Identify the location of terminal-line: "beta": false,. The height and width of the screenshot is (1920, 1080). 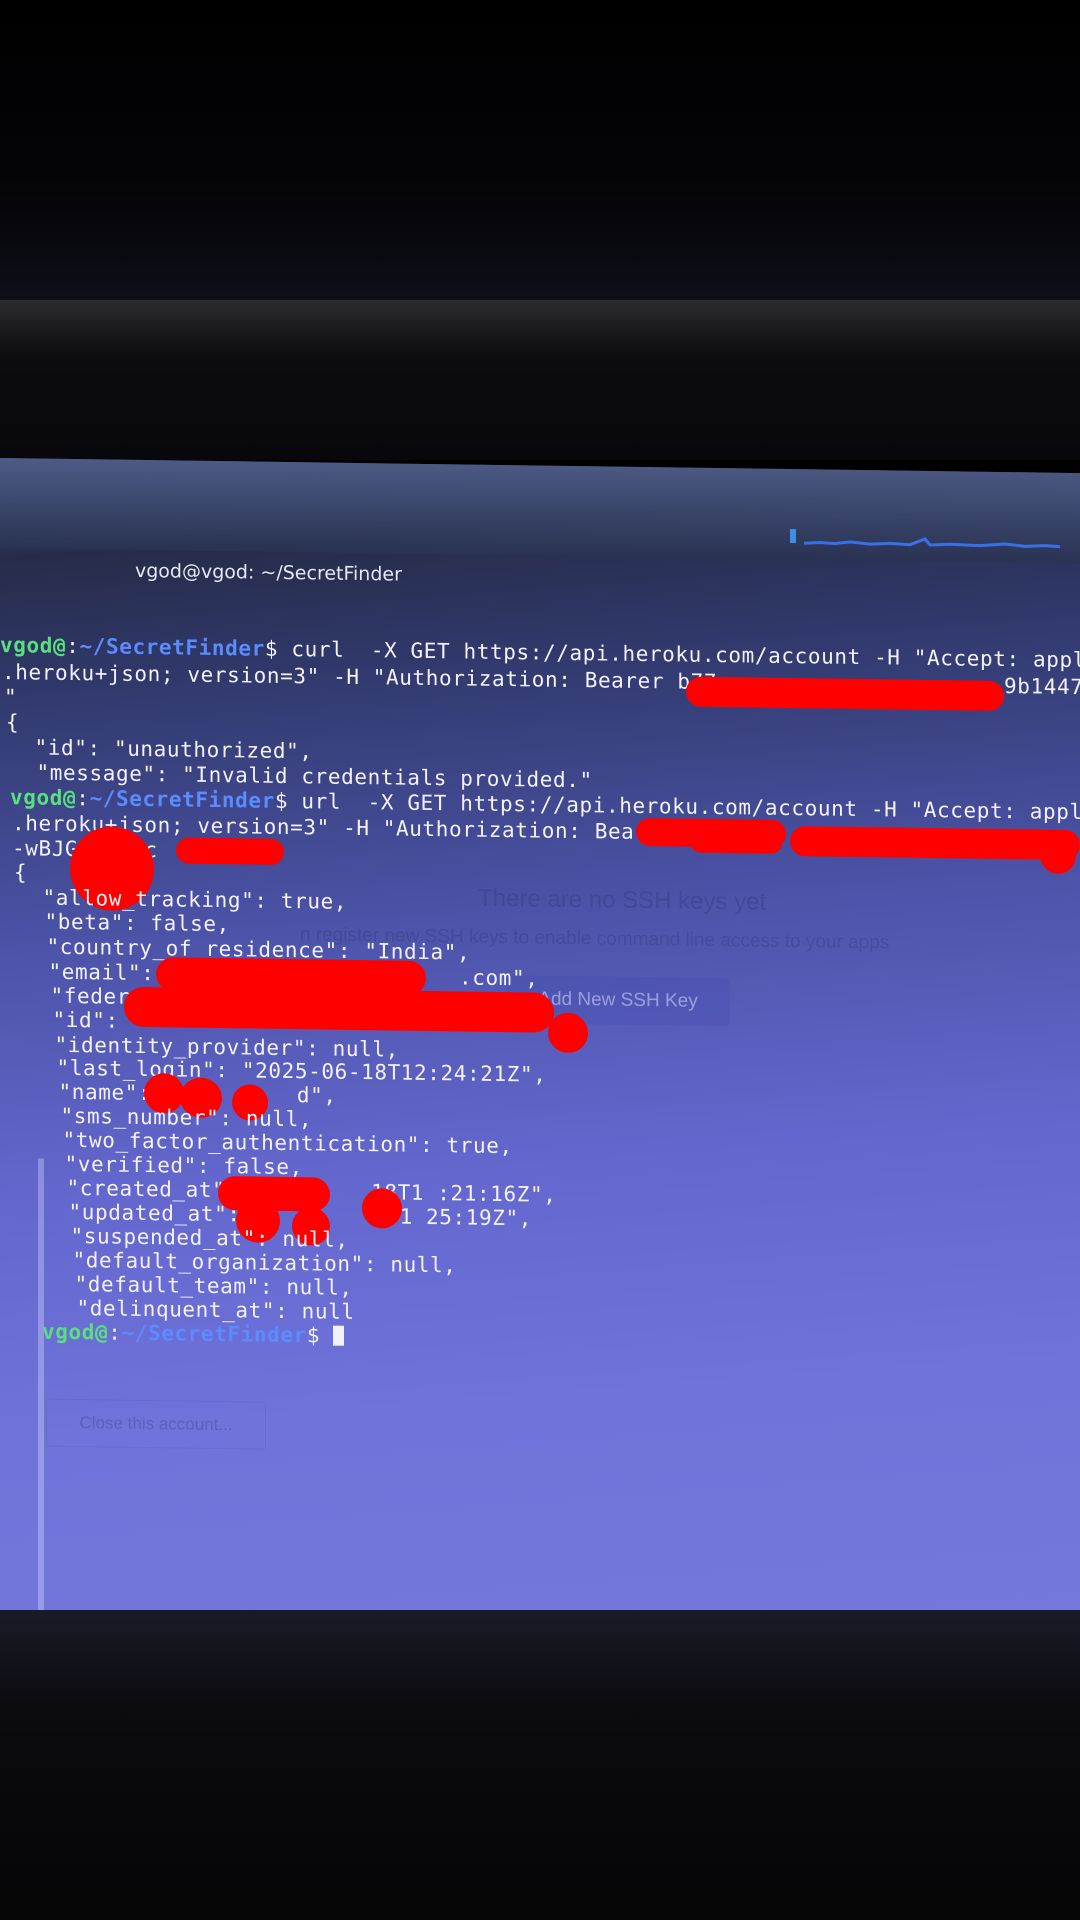
(124, 923).